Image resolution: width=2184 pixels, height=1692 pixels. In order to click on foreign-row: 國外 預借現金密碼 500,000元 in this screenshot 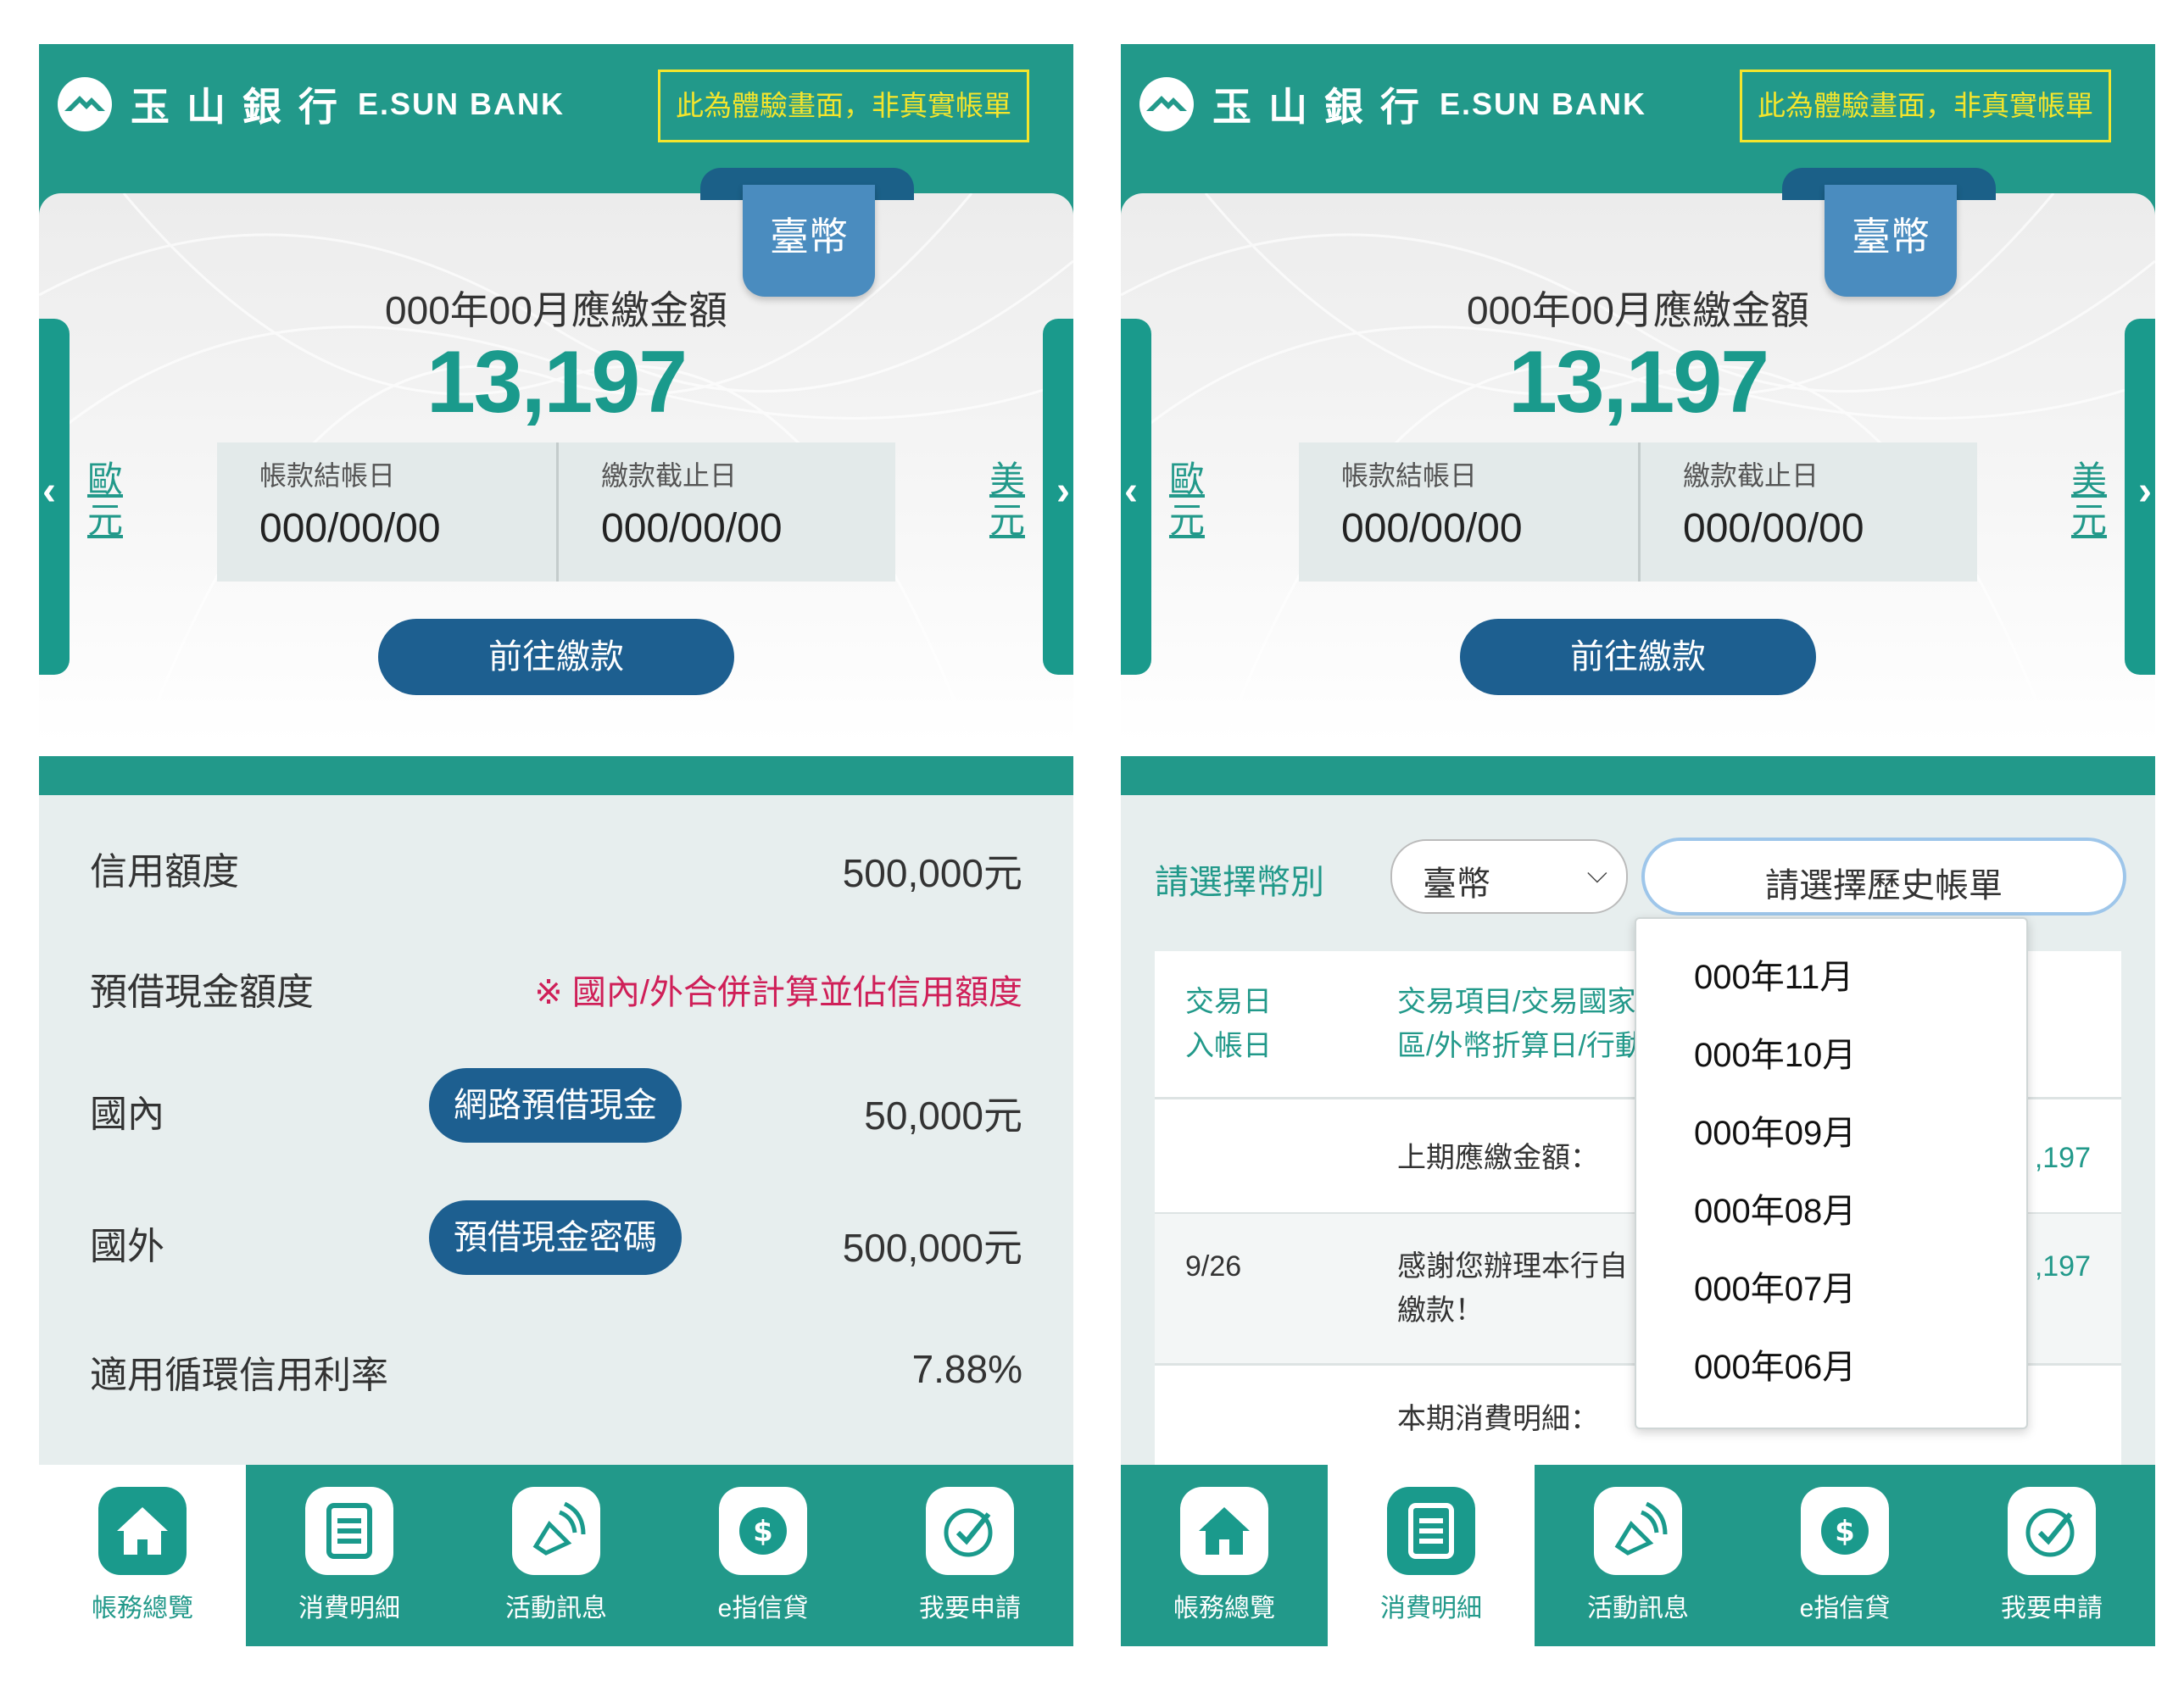, I will do `click(556, 1238)`.